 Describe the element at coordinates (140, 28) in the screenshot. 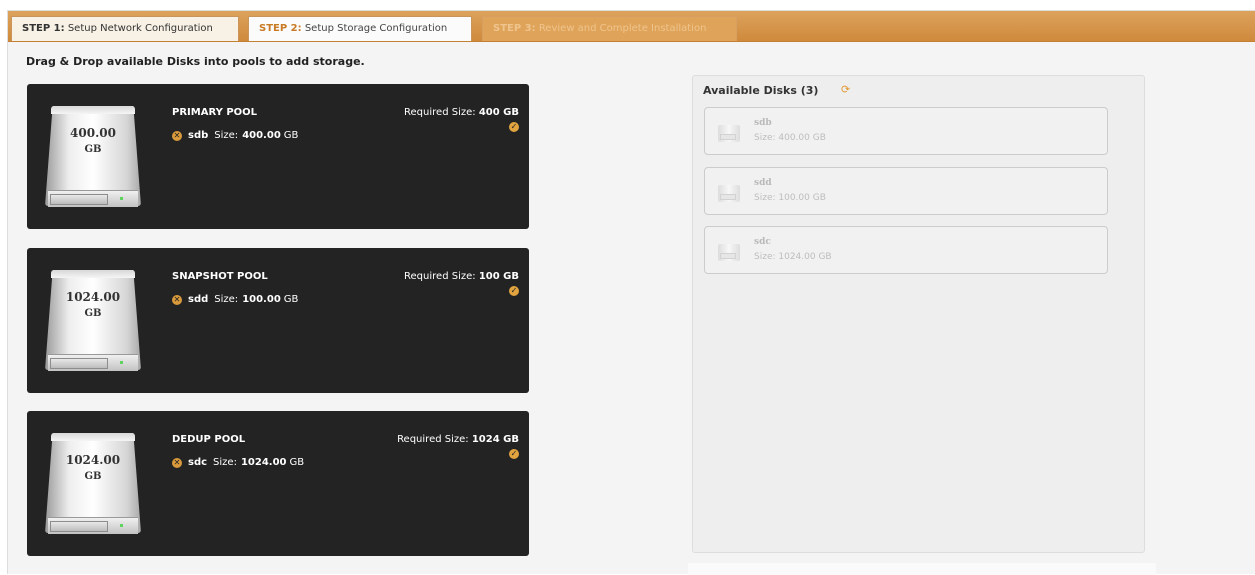

I see `tab-step-1-label: Setup Network Configuration` at that location.